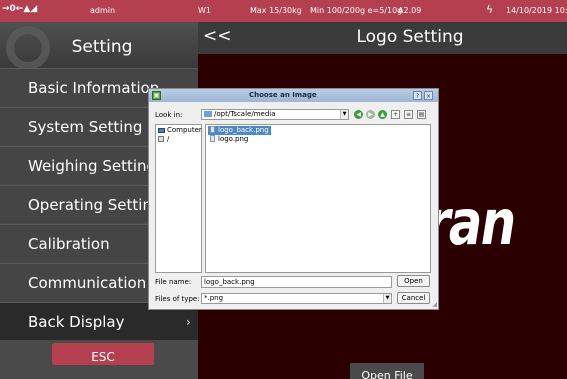 The height and width of the screenshot is (379, 567). Describe the element at coordinates (184, 130) in the screenshot. I see `places-item-label: Computer` at that location.